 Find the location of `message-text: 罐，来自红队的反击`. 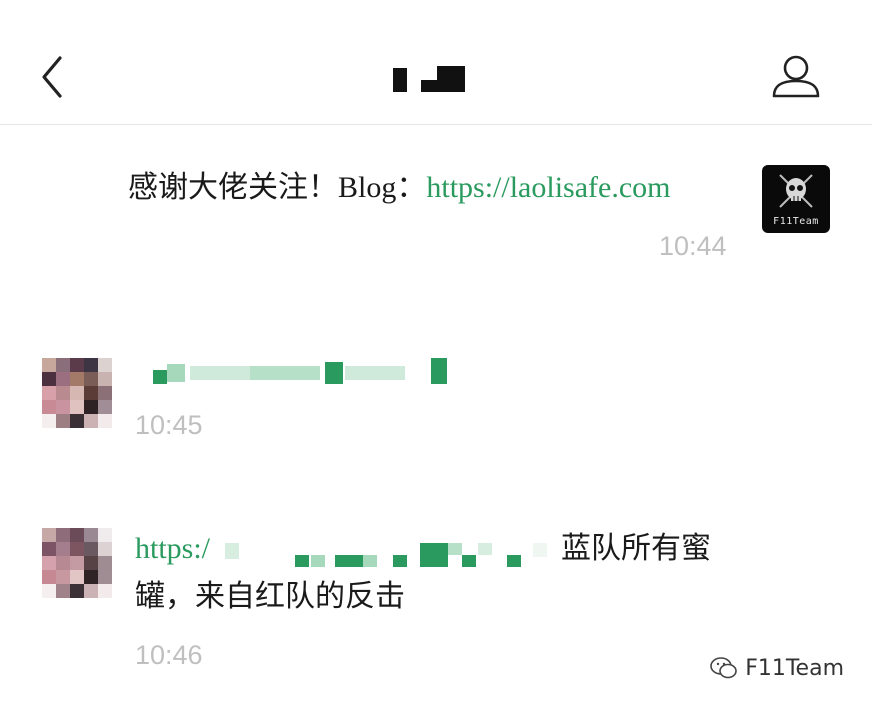

message-text: 罐，来自红队的反击 is located at coordinates (270, 596).